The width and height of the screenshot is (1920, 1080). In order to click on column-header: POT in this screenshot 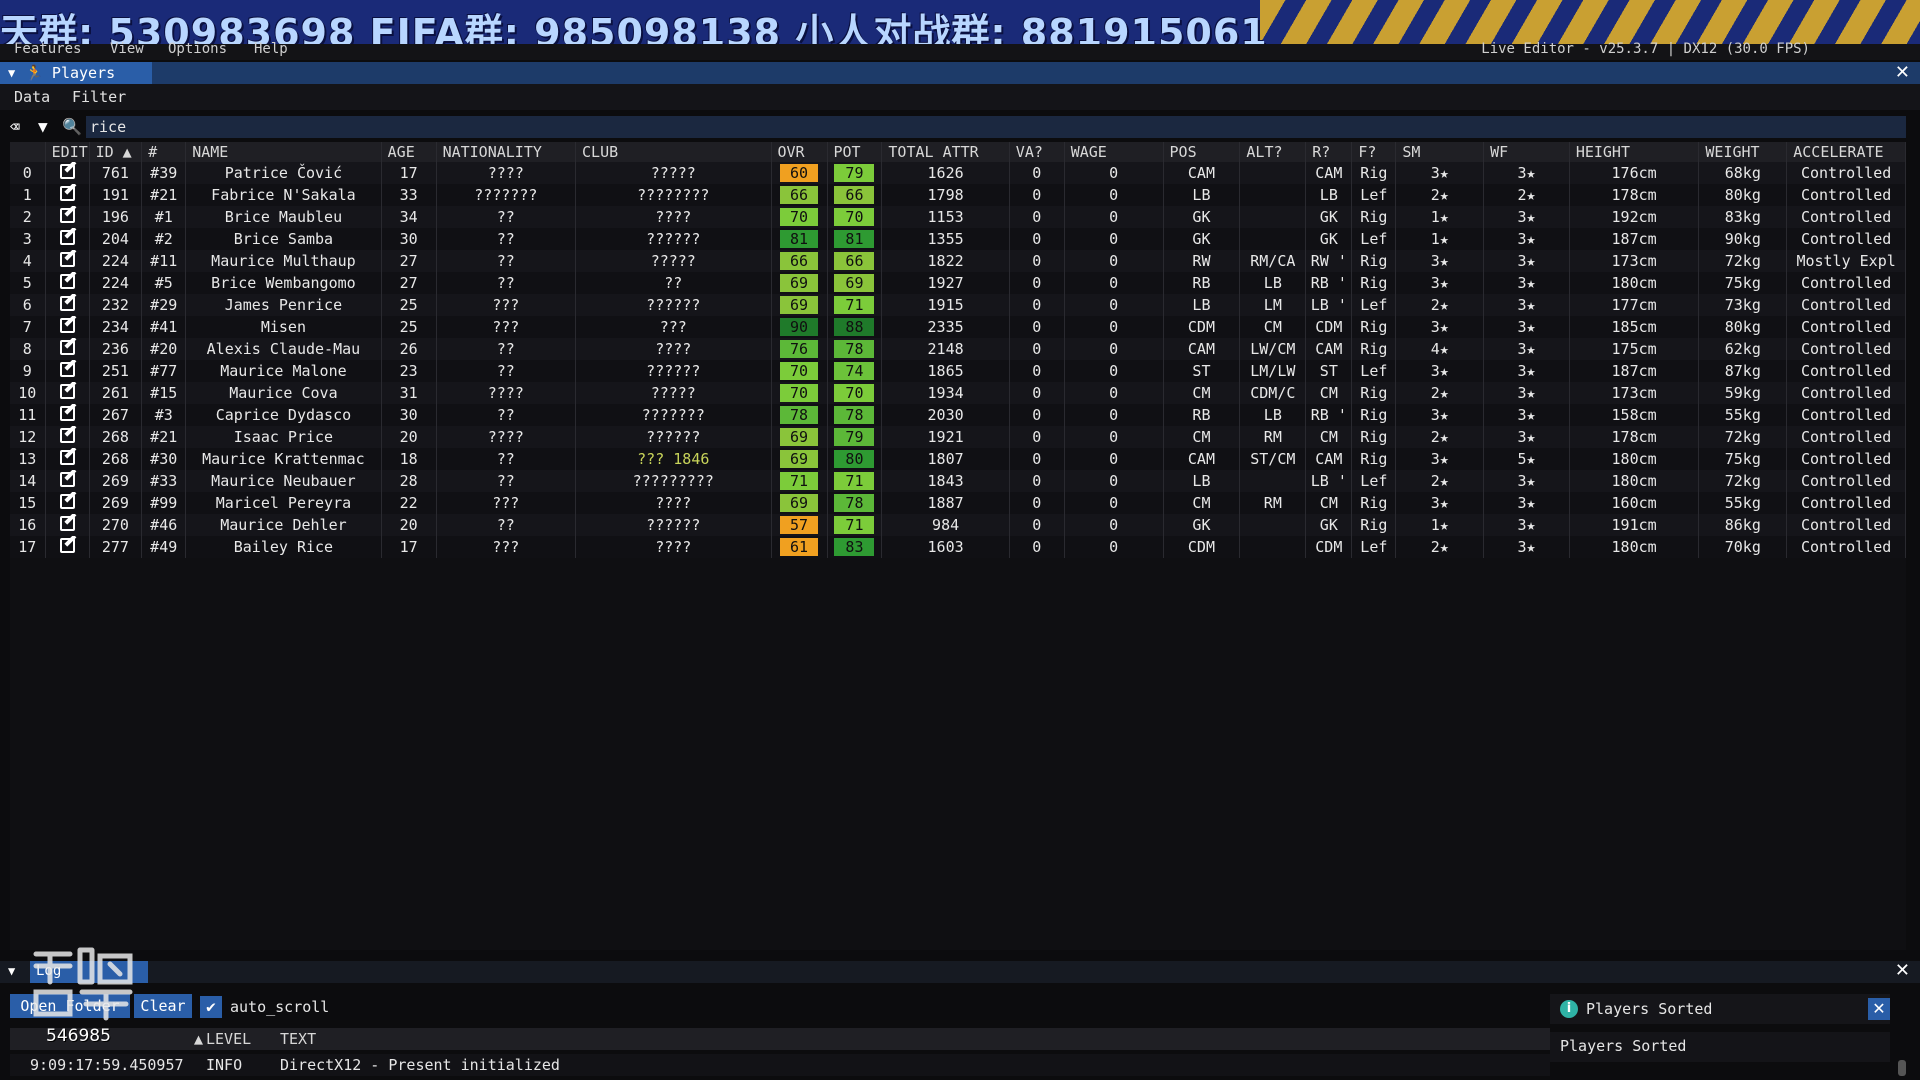, I will do `click(855, 152)`.